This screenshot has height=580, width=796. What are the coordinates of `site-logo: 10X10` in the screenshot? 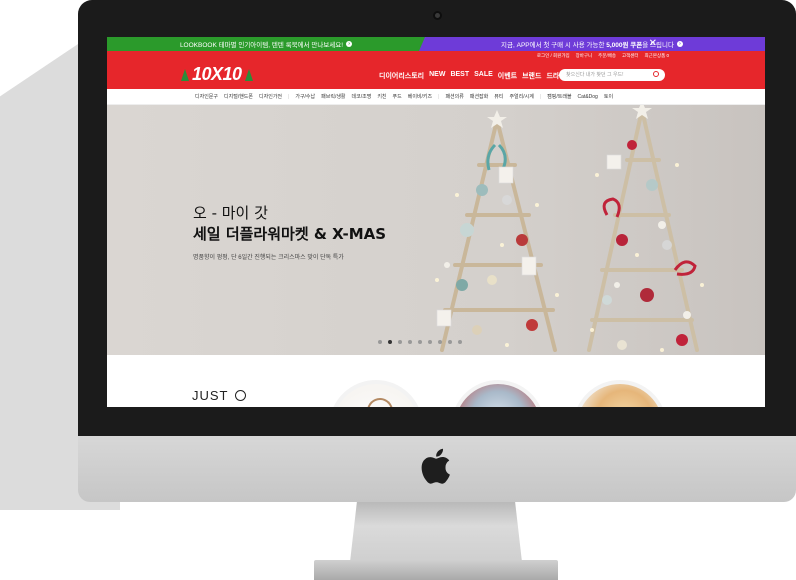 It's located at (217, 74).